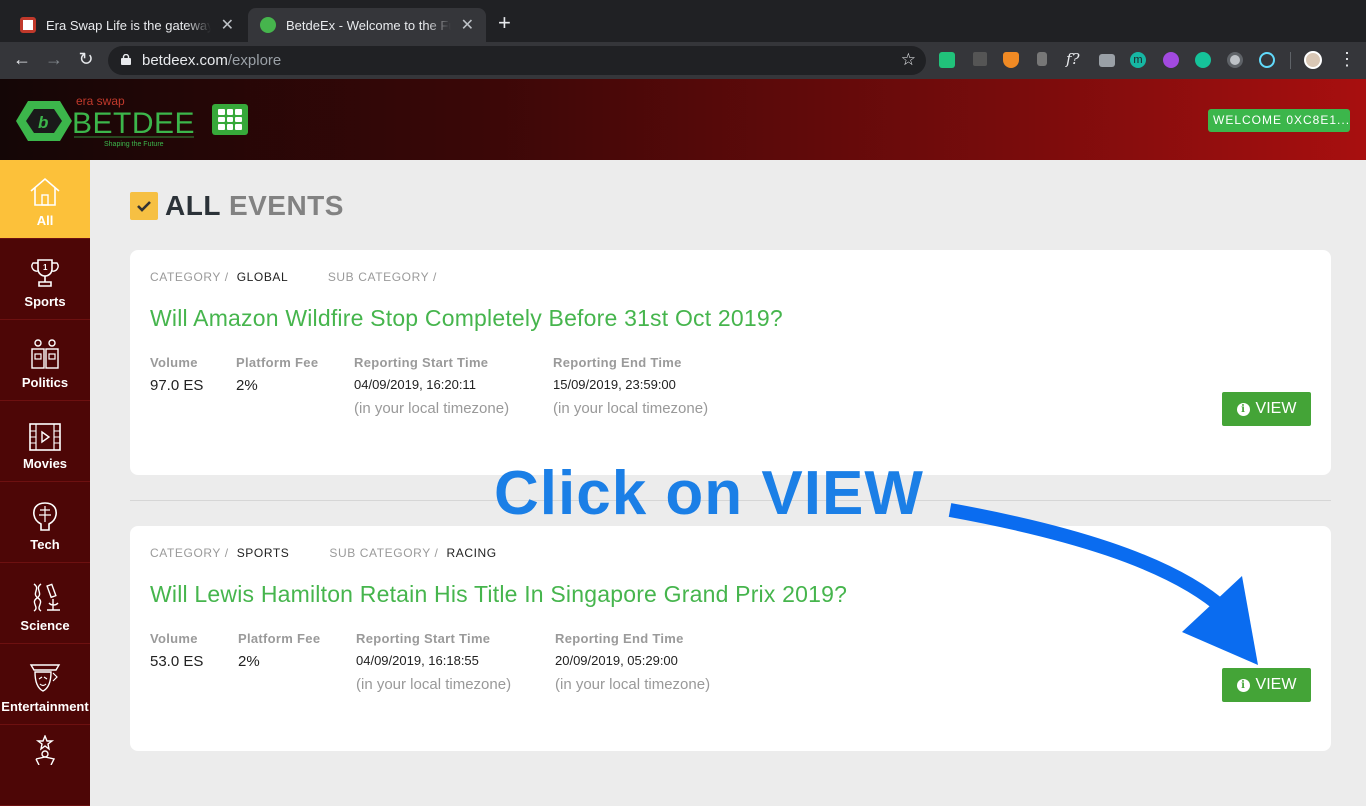 The height and width of the screenshot is (806, 1366). Describe the element at coordinates (54, 59) in the screenshot. I see `forward-arrow-icon: →` at that location.